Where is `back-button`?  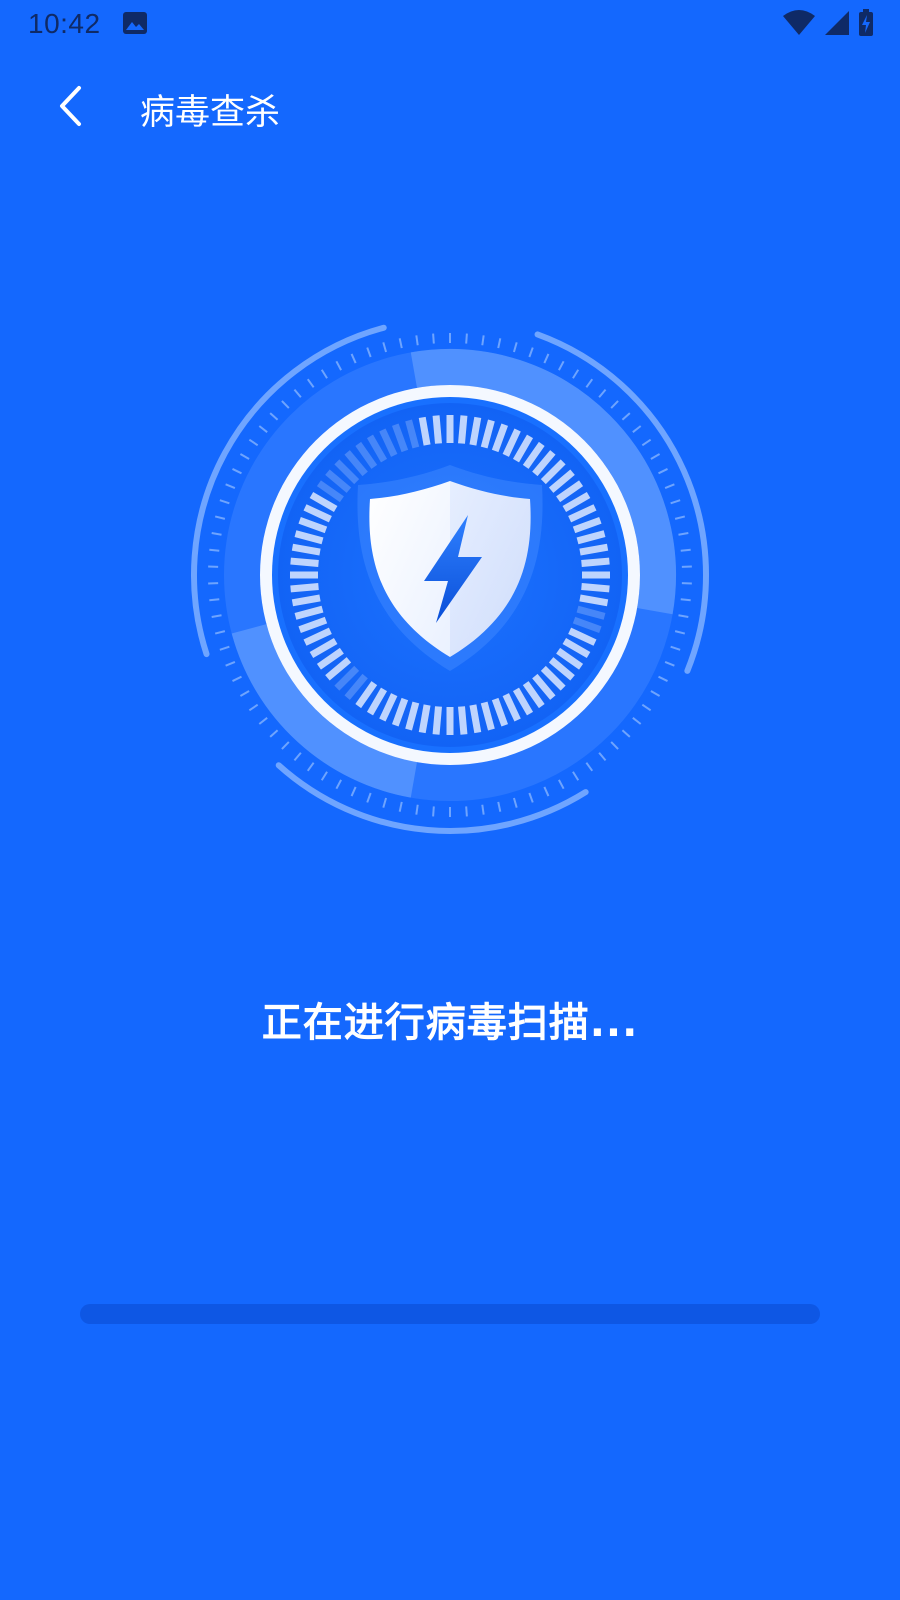 back-button is located at coordinates (70, 108).